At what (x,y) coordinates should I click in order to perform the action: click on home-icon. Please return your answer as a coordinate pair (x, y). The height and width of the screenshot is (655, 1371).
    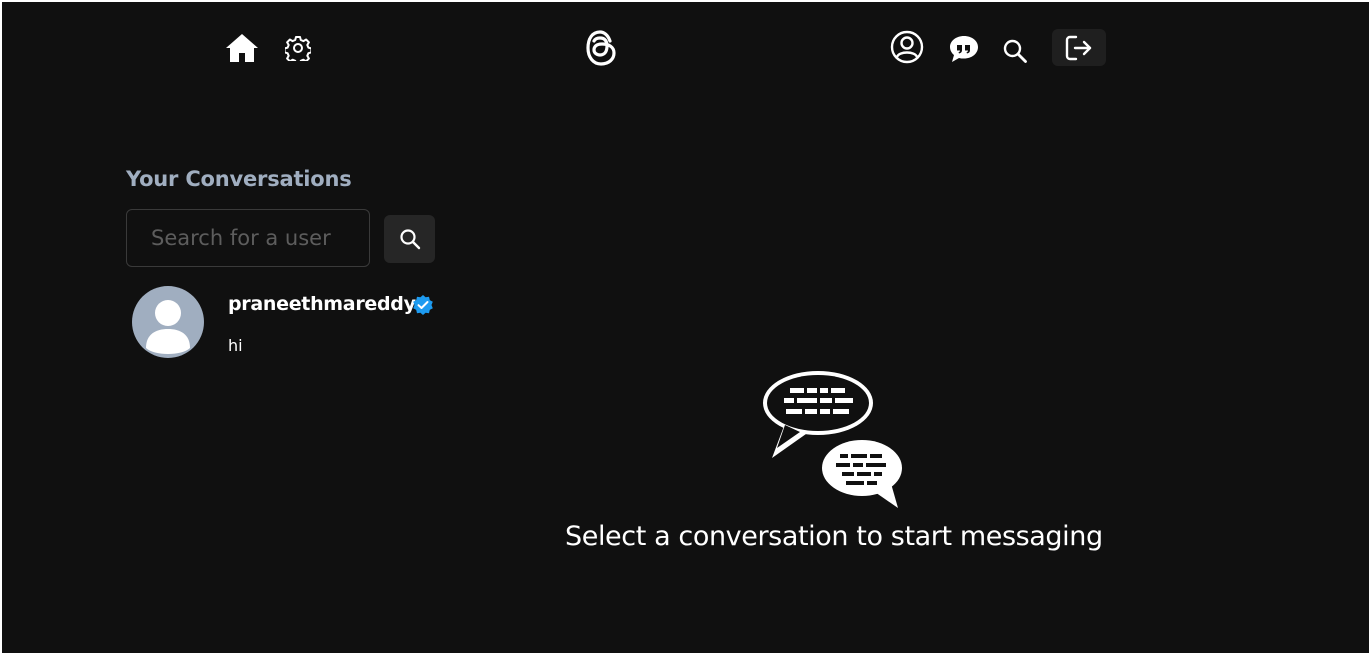
    Looking at the image, I should click on (242, 48).